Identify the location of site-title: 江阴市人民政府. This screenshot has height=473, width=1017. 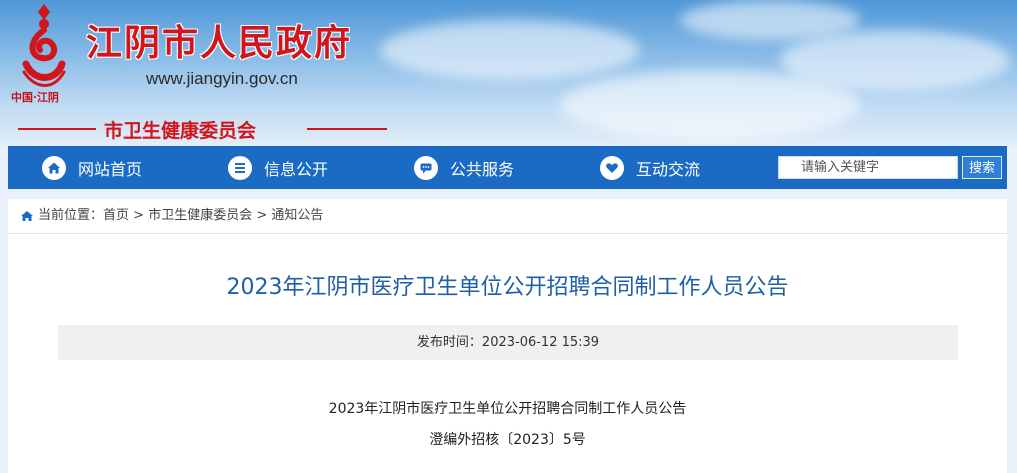
(219, 40).